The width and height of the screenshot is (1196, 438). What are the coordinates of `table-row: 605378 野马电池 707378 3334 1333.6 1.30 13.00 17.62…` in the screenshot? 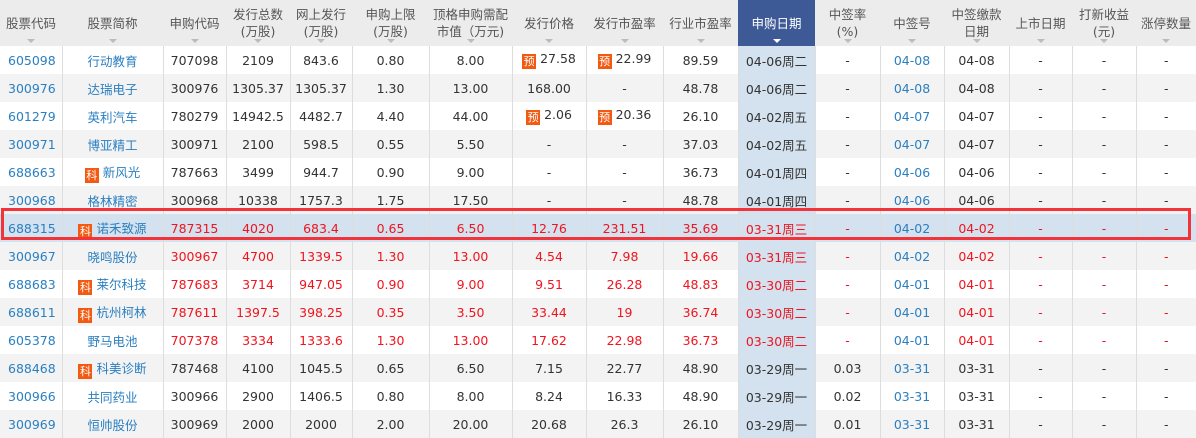 It's located at (598, 340).